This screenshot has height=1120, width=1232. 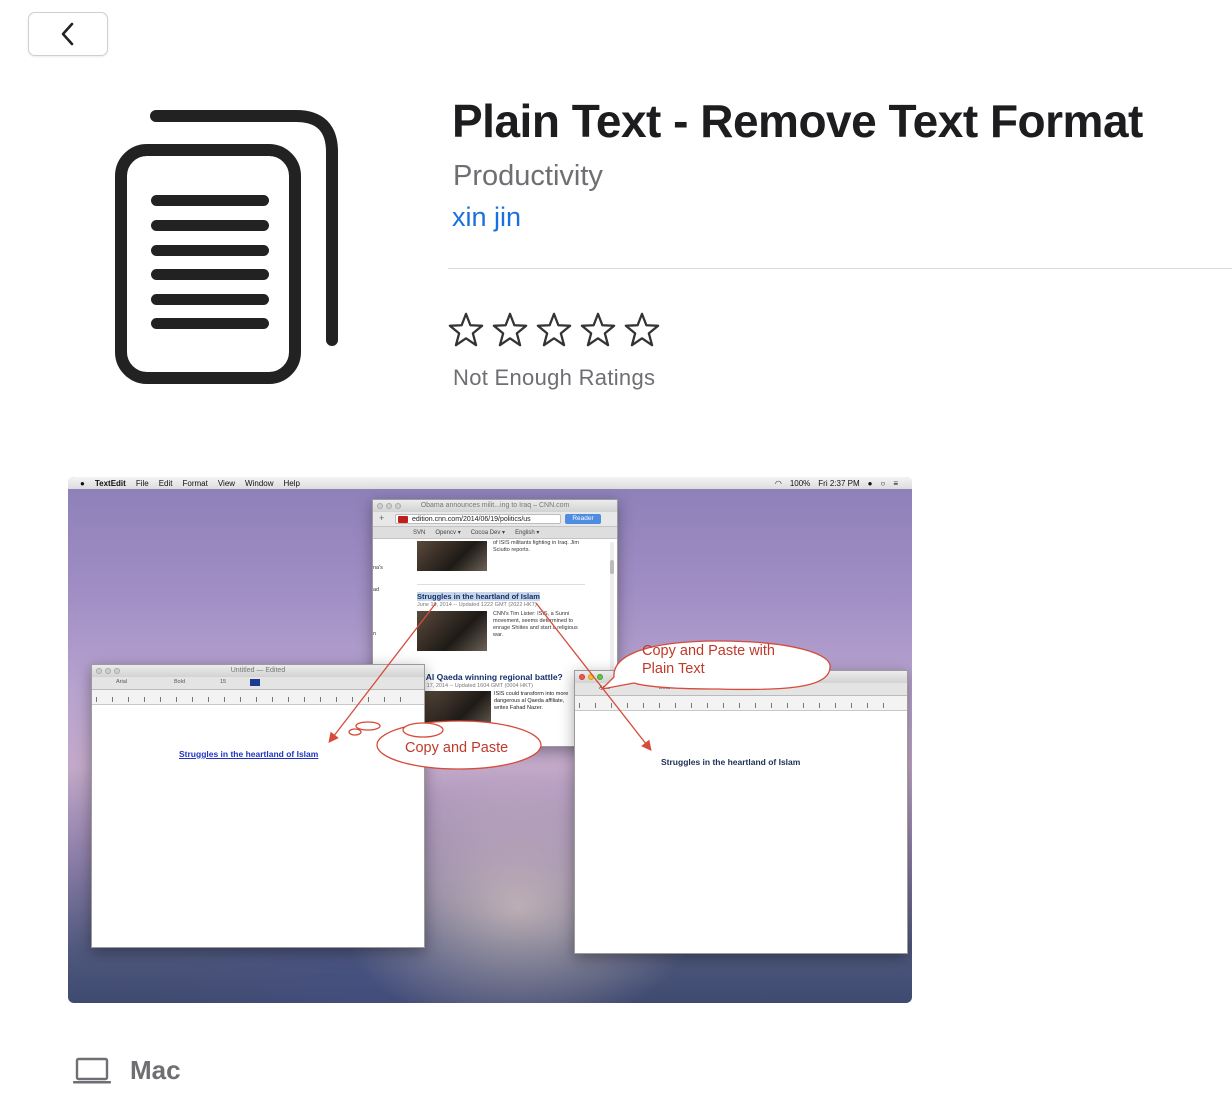 I want to click on laptop-icon, so click(x=92, y=1070).